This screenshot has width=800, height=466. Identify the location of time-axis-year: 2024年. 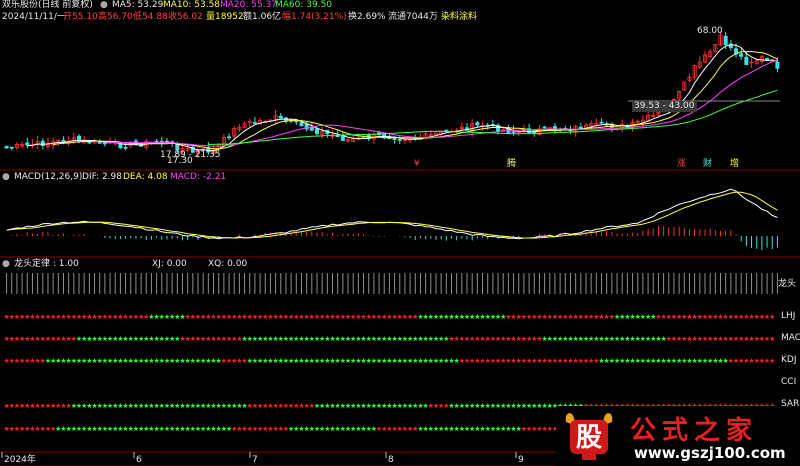
(20, 460).